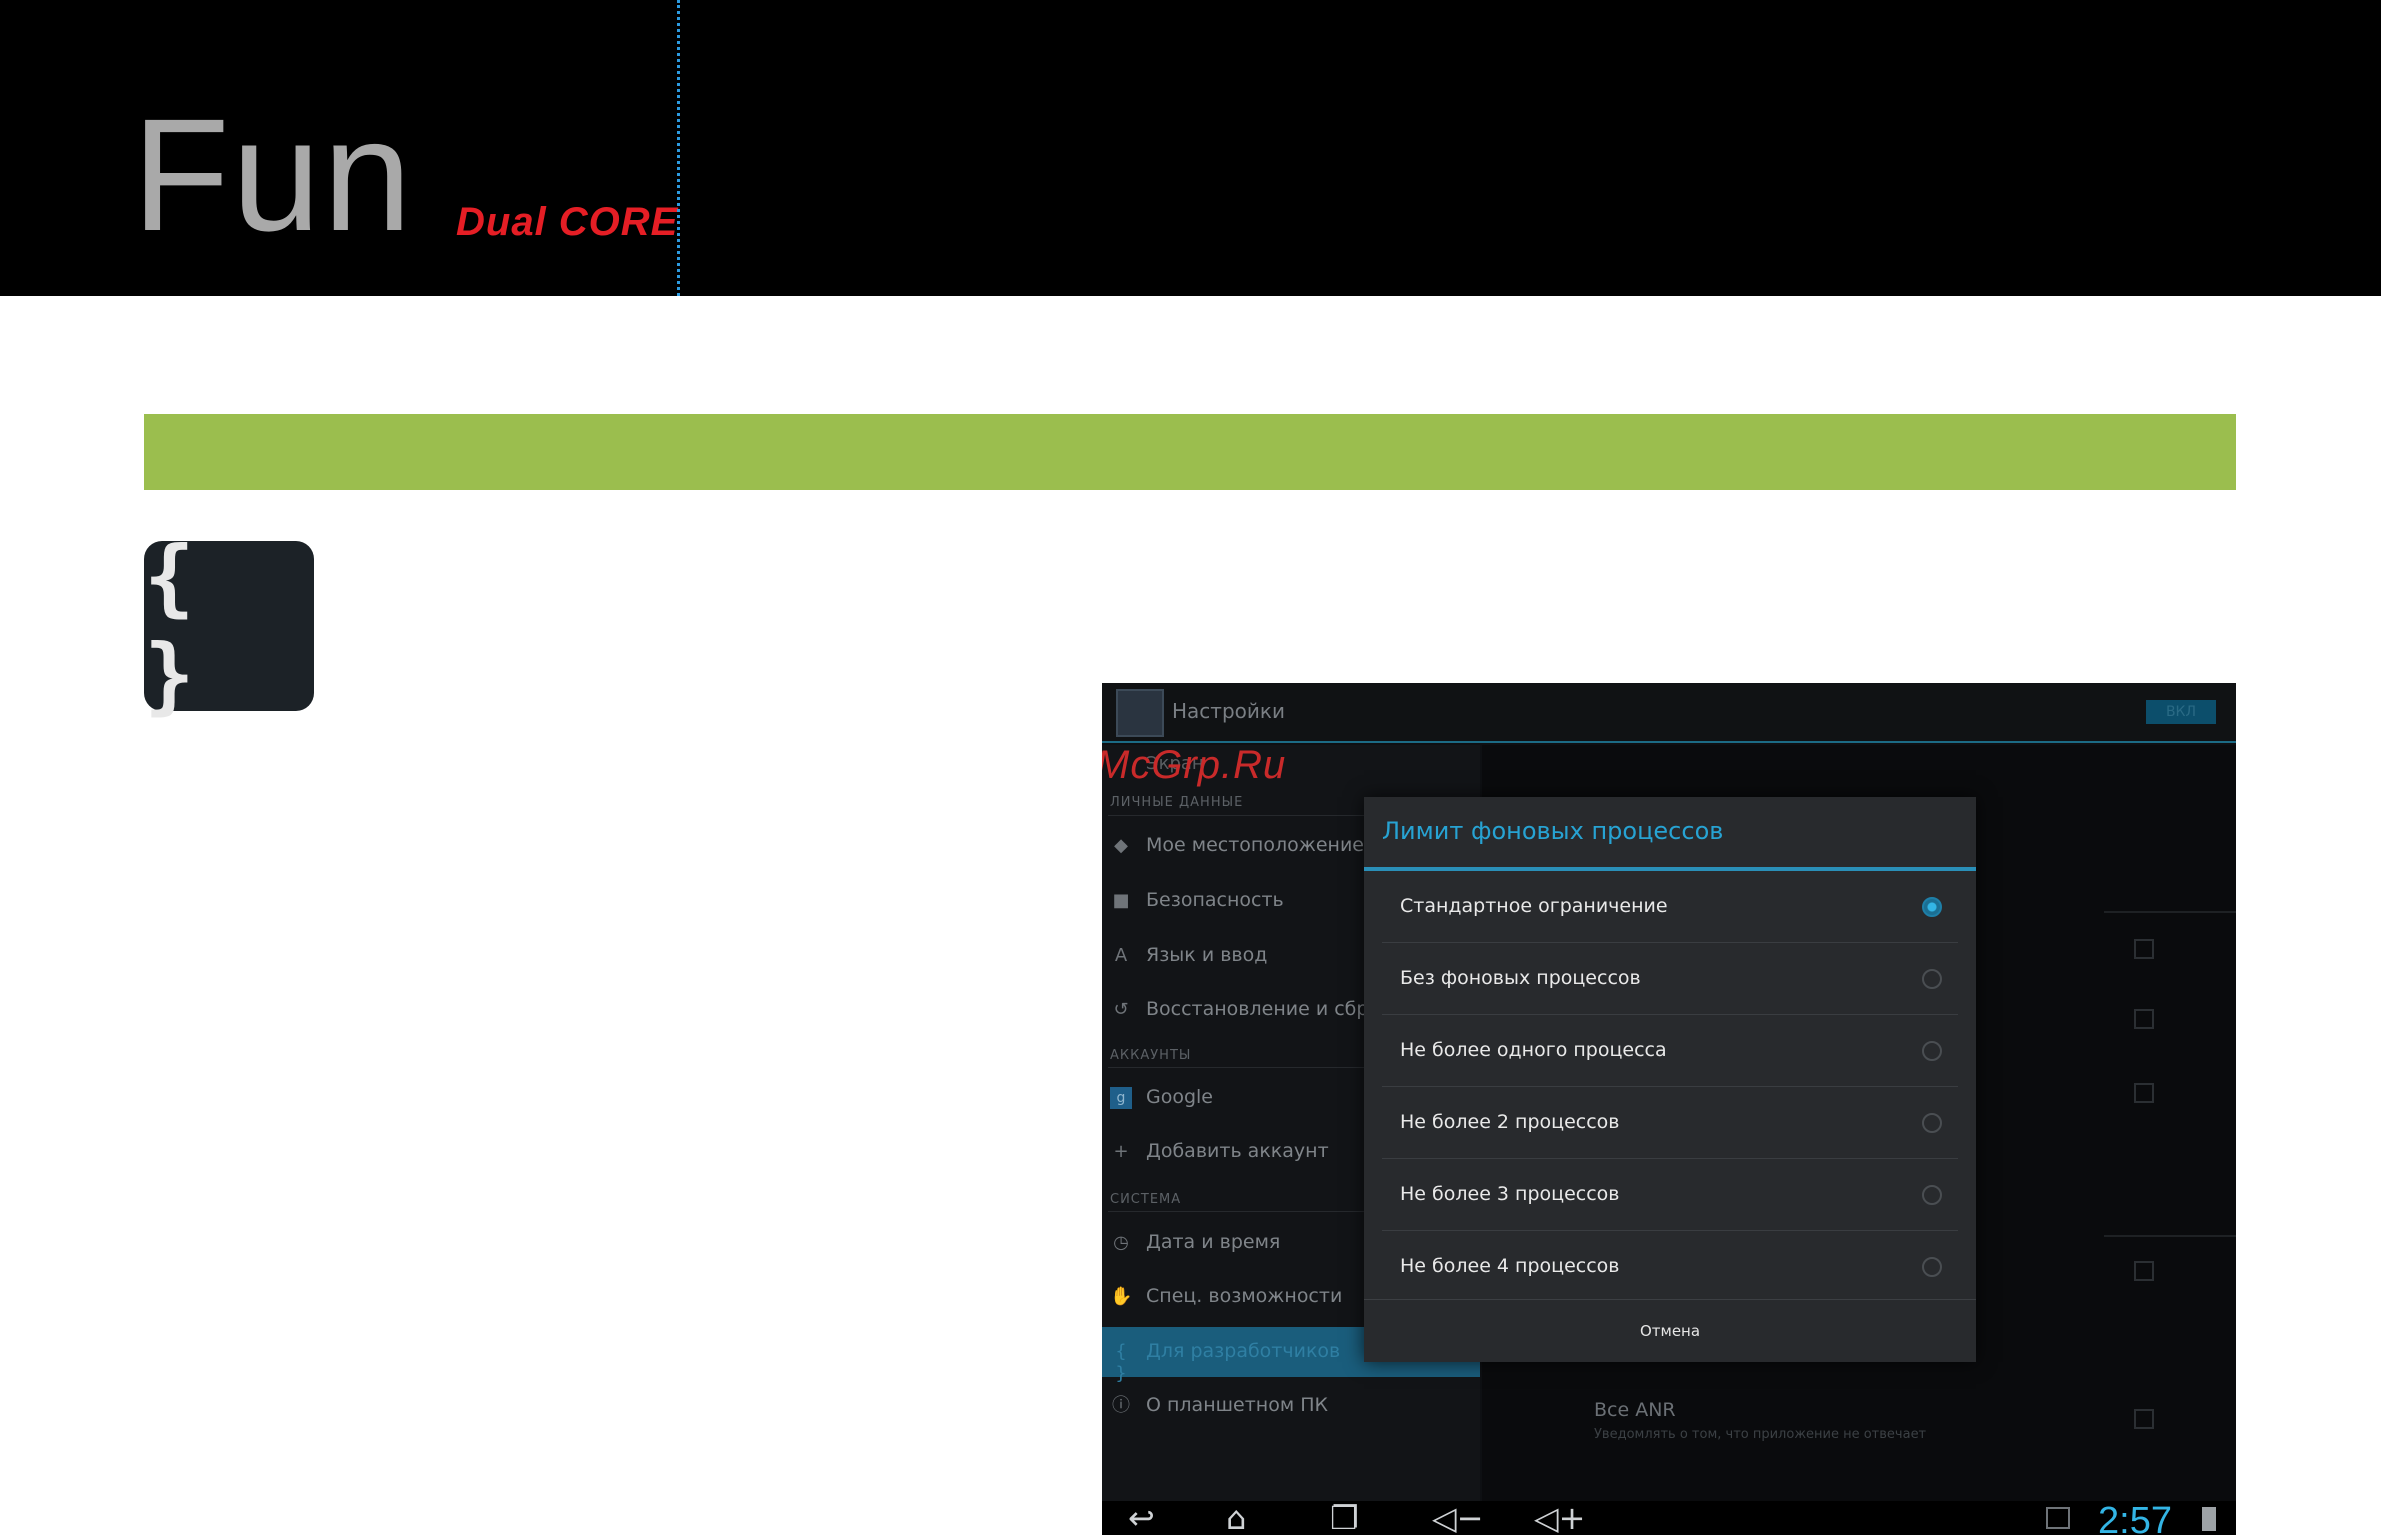 The image size is (2381, 1535). Describe the element at coordinates (1244, 1296) in the screenshot. I see `menu-item-label: Спец. возможности` at that location.